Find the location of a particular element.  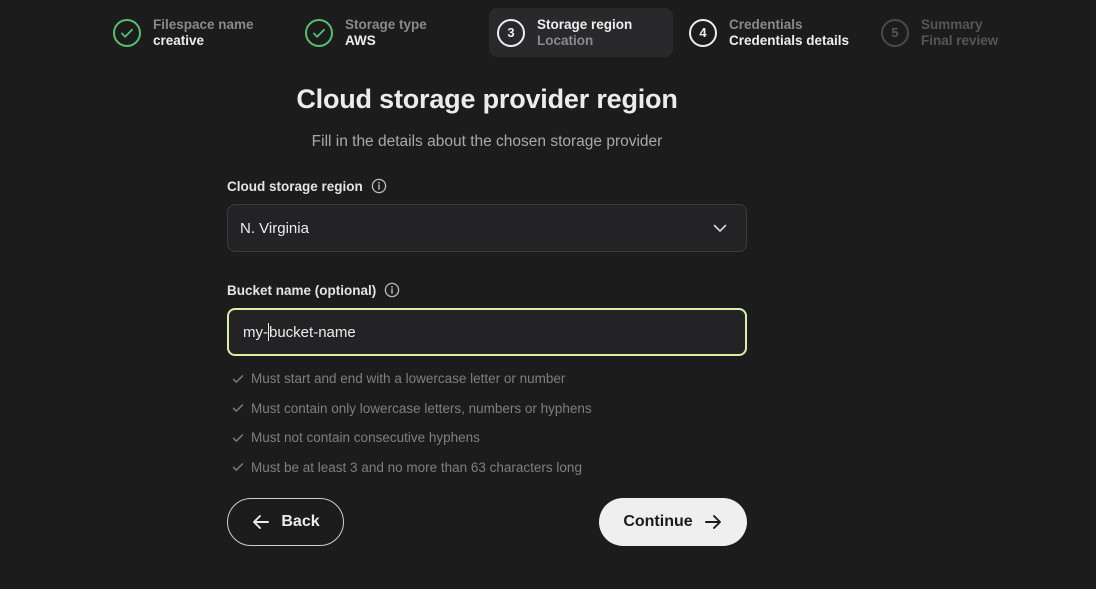

step-value: Location is located at coordinates (565, 40).